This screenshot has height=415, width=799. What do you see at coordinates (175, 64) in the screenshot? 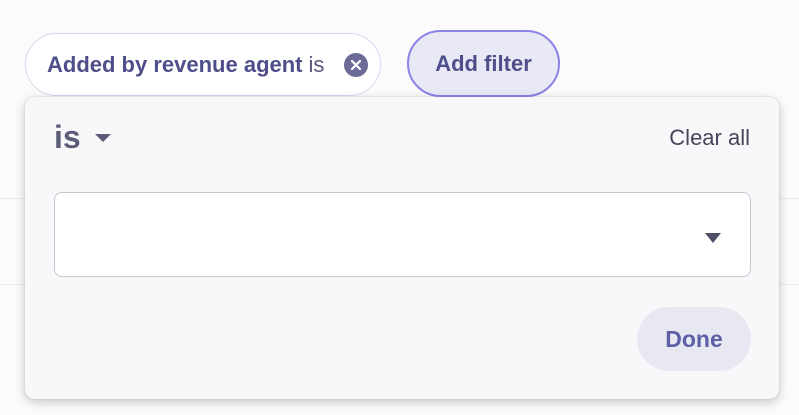
I see `filter-chip-field: Added by revenue agent` at bounding box center [175, 64].